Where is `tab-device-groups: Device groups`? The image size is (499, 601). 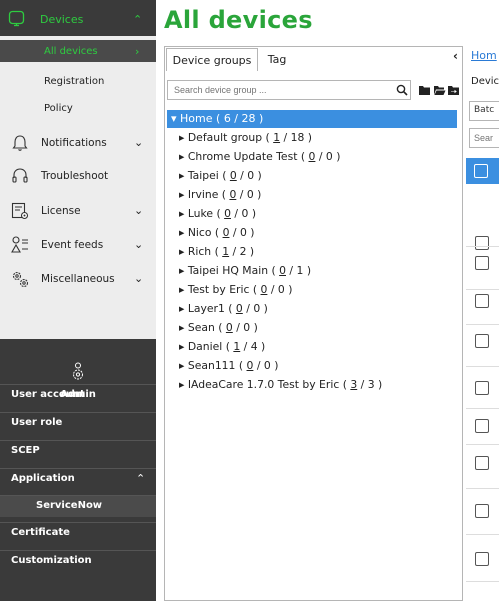 tab-device-groups: Device groups is located at coordinates (212, 59).